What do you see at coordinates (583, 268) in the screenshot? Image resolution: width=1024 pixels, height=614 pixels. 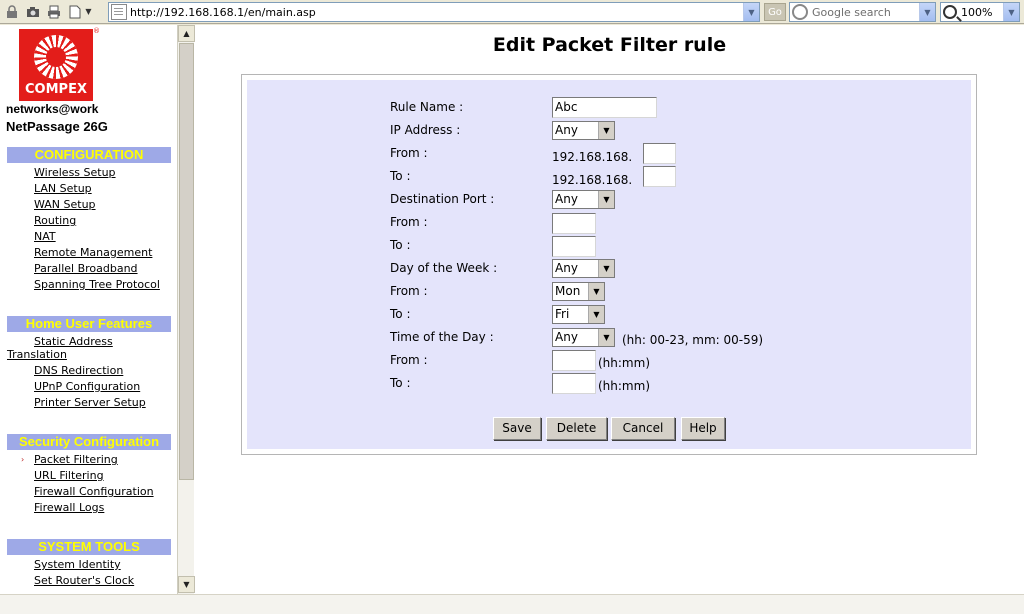 I see `day-of-week-select: Any ▼` at bounding box center [583, 268].